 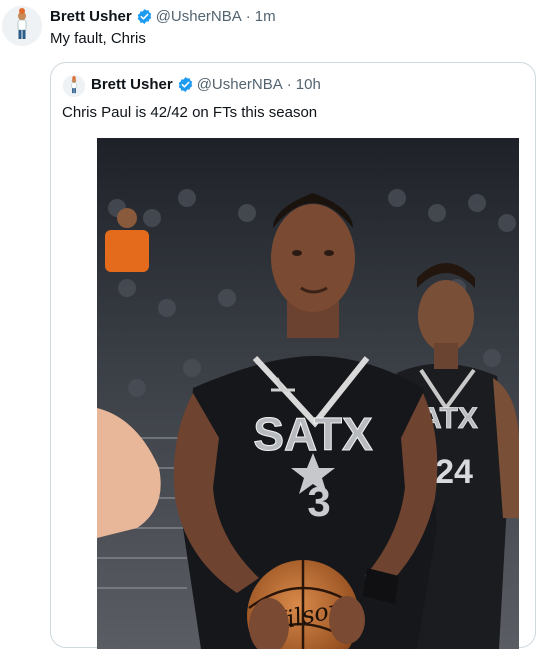 I want to click on quoted-author-avatar, so click(x=74, y=86).